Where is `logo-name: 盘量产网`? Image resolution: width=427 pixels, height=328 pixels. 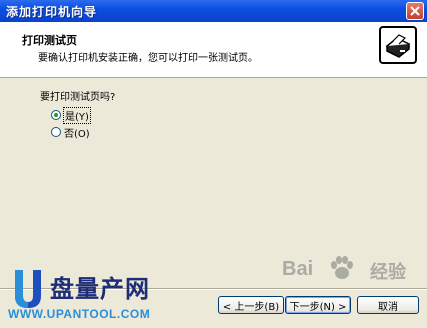 logo-name: 盘量产网 is located at coordinates (100, 288).